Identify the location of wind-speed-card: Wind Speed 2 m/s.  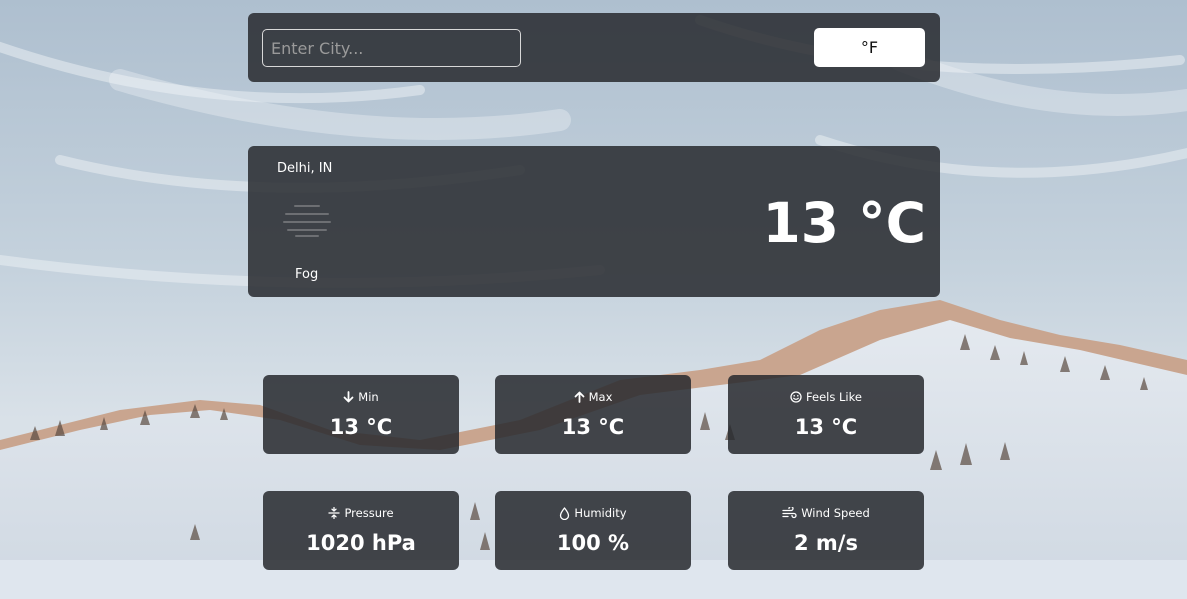
(826, 530).